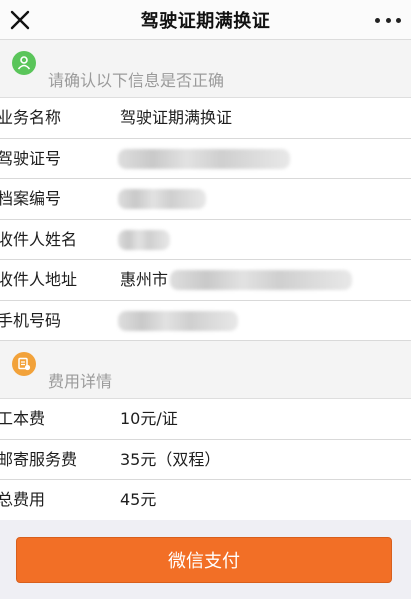 This screenshot has width=411, height=599. I want to click on info-row-business: 业务名称 驾驶证期满换证, so click(205, 118).